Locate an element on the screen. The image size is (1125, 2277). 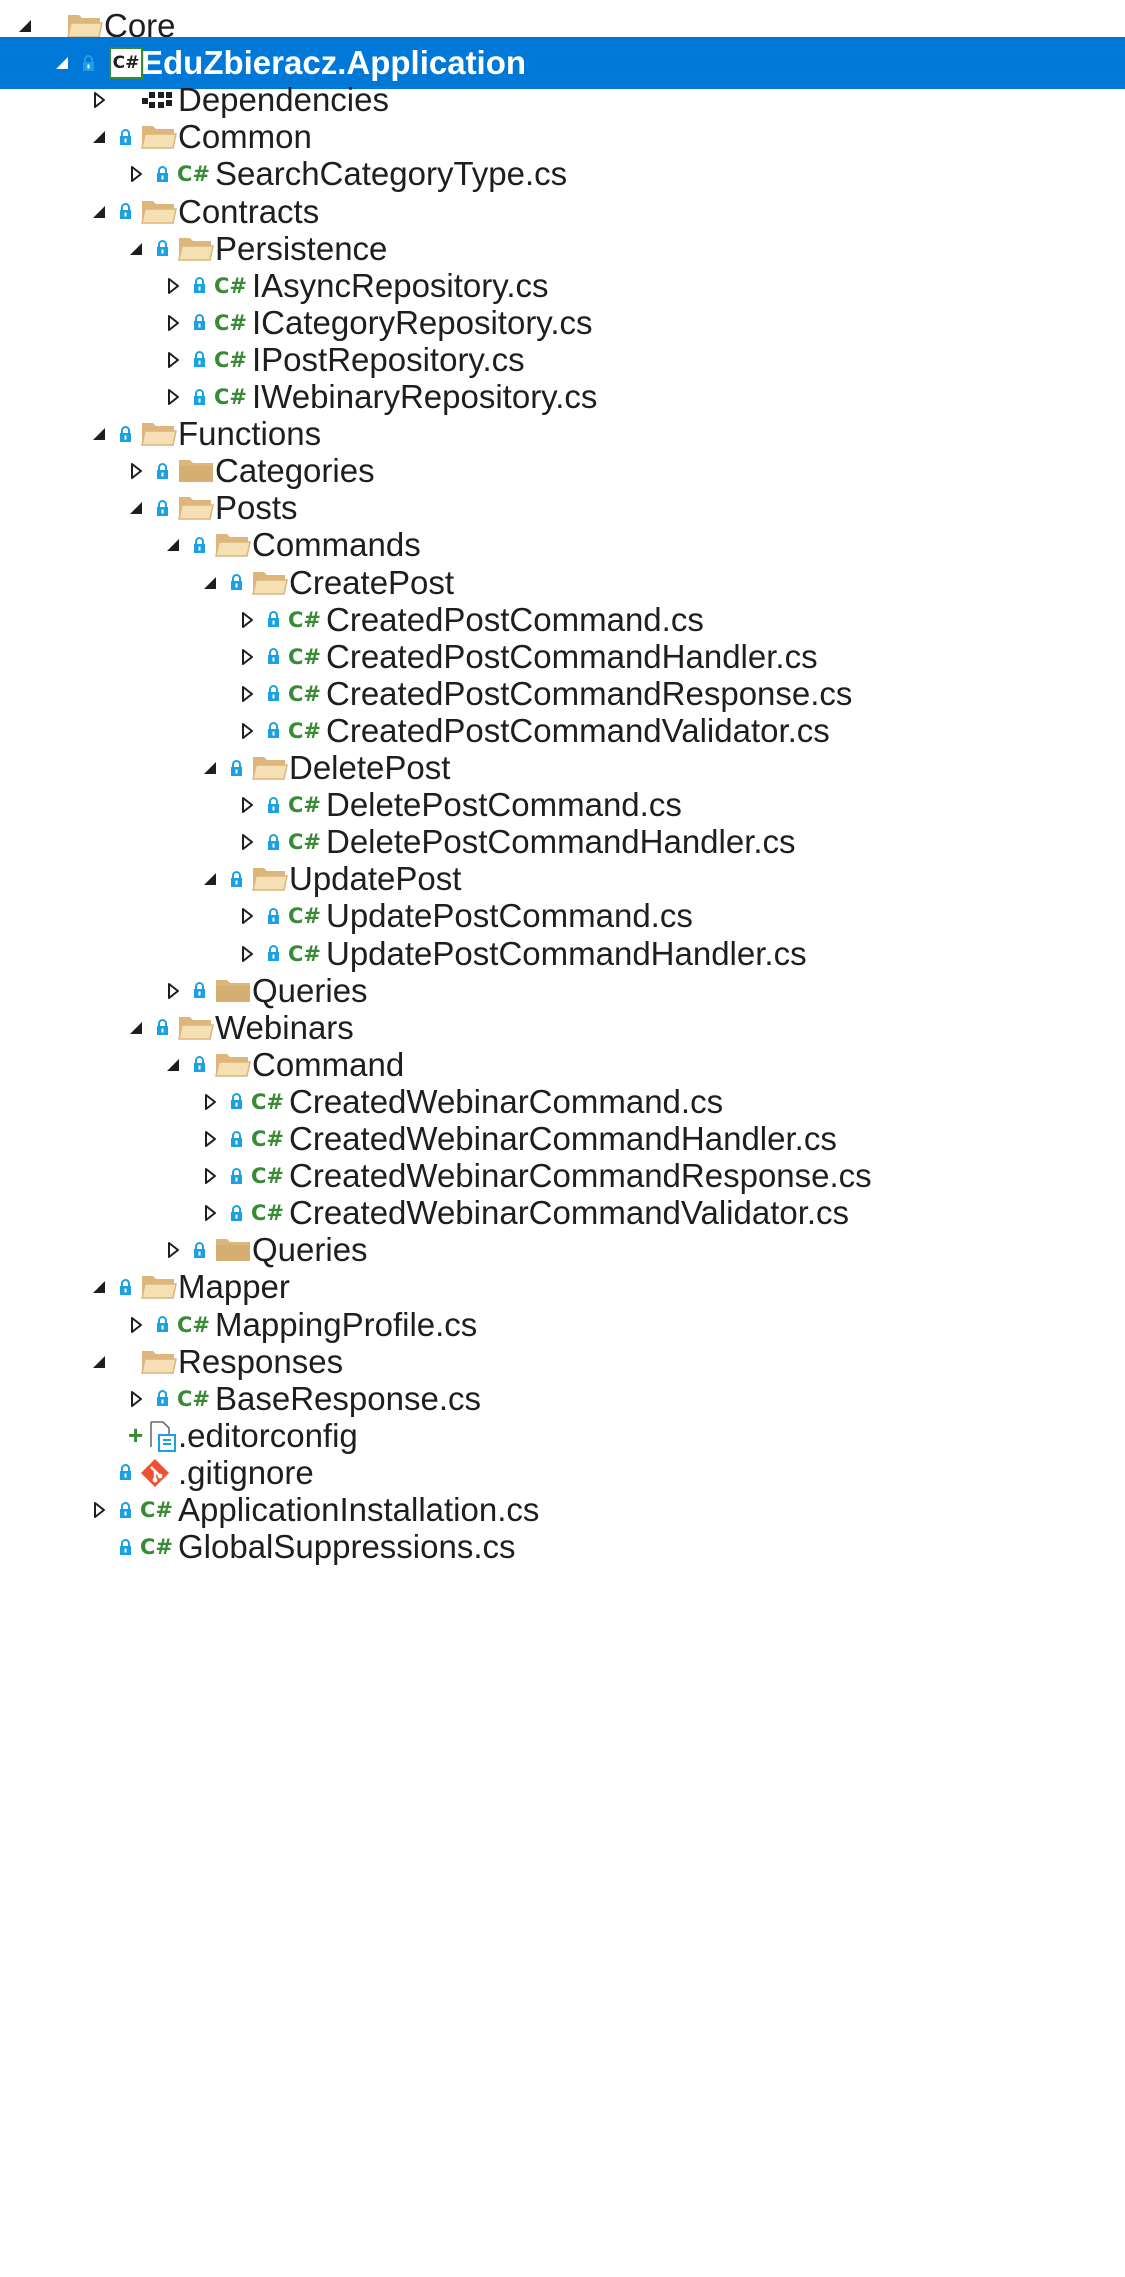
tree-item-icons: C# is located at coordinates (146, 1547).